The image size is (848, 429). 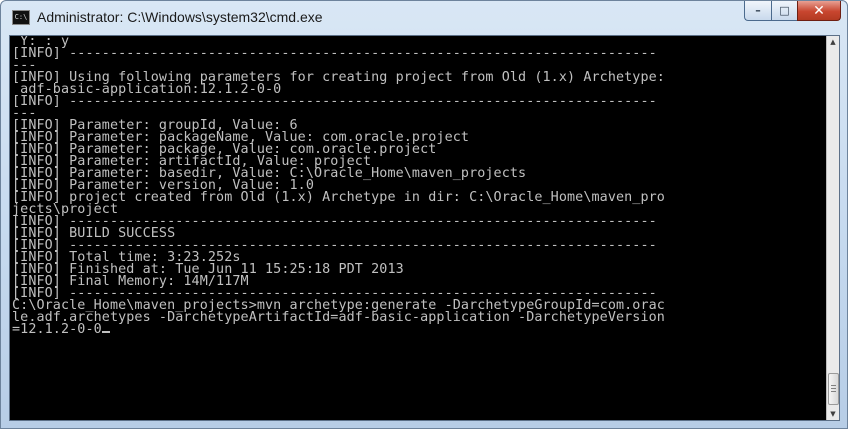 I want to click on vertical-scrollbar: ▲ ▼, so click(x=832, y=228).